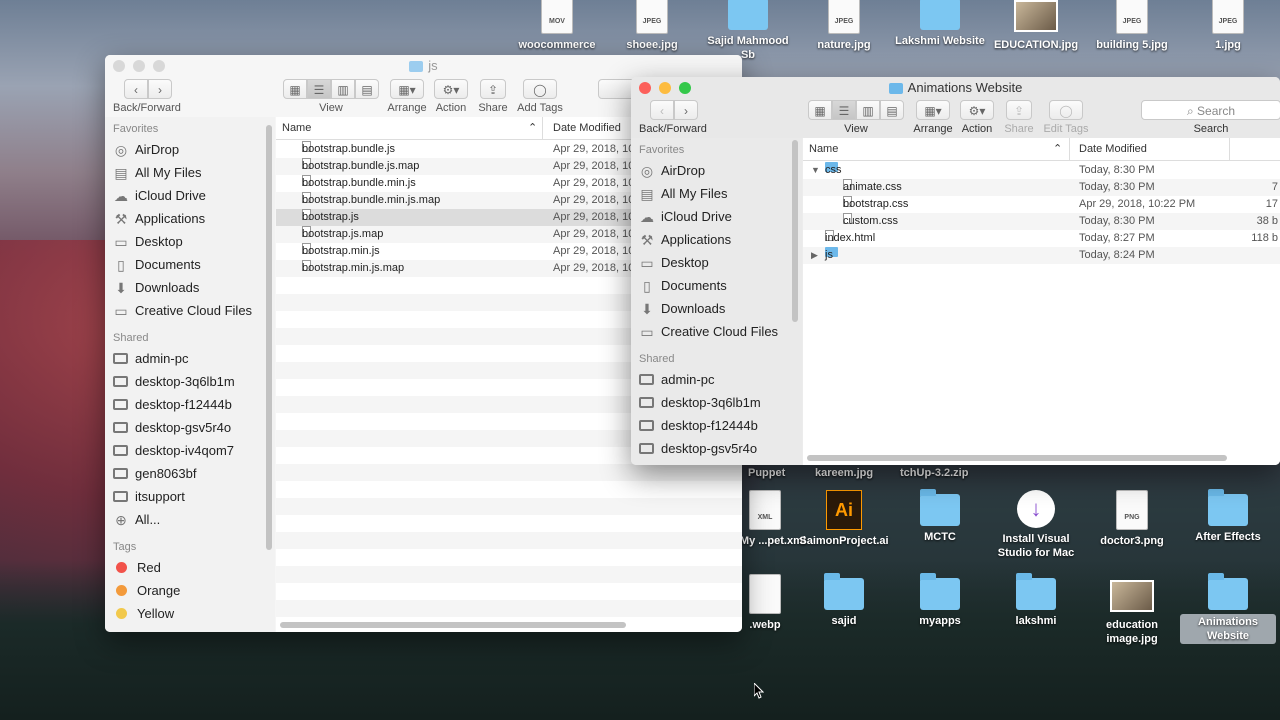 The width and height of the screenshot is (1280, 720). What do you see at coordinates (190, 450) in the screenshot?
I see `sidebar-shared-desktop-iv4qom7: desktop-iv4qom7` at bounding box center [190, 450].